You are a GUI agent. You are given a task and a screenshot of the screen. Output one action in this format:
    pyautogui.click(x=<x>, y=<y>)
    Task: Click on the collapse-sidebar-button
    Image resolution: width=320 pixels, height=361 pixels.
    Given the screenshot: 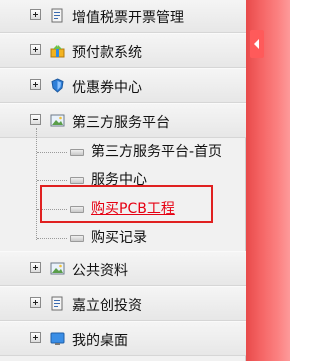 What is the action you would take?
    pyautogui.click(x=257, y=44)
    